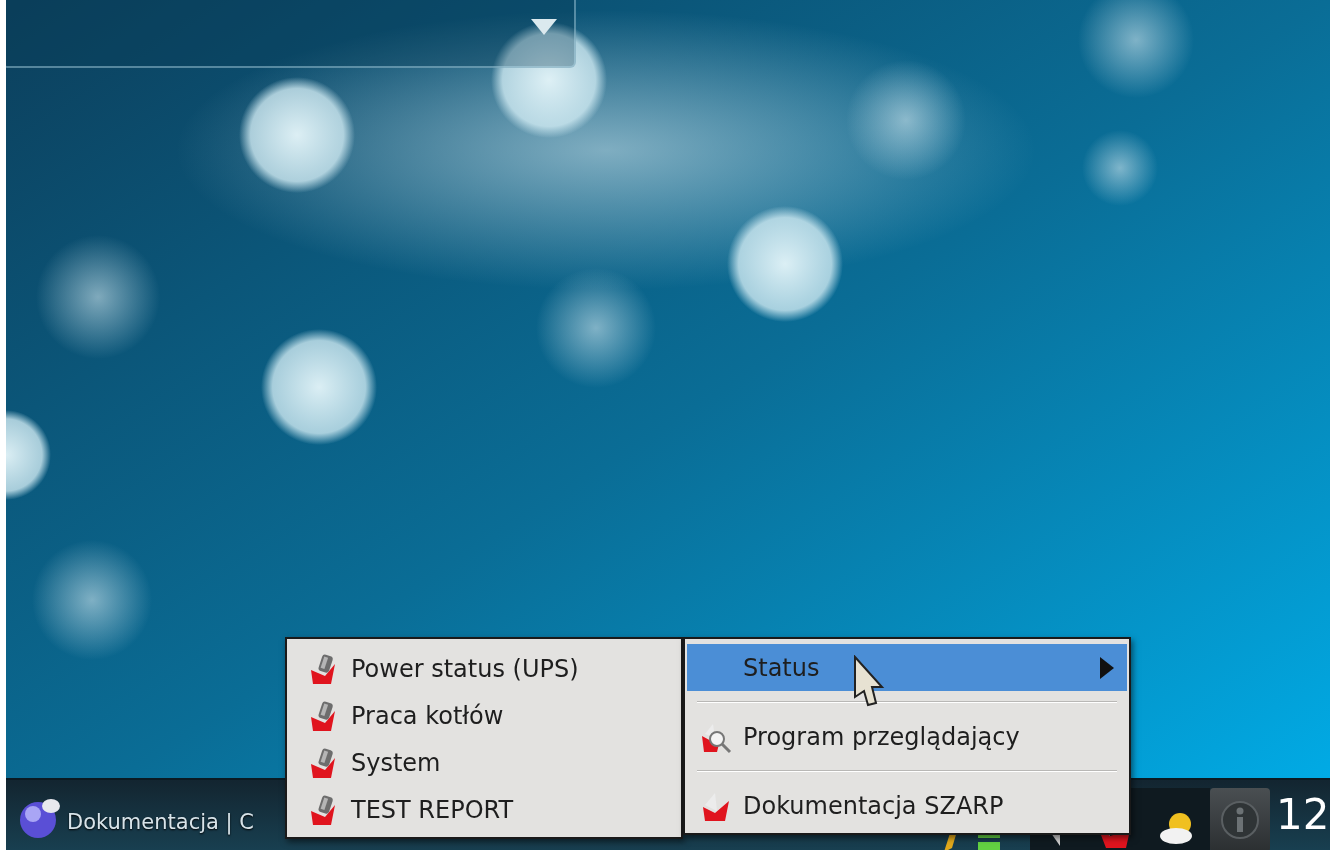 The height and width of the screenshot is (854, 1336). I want to click on submenu-item: System, so click(484, 762).